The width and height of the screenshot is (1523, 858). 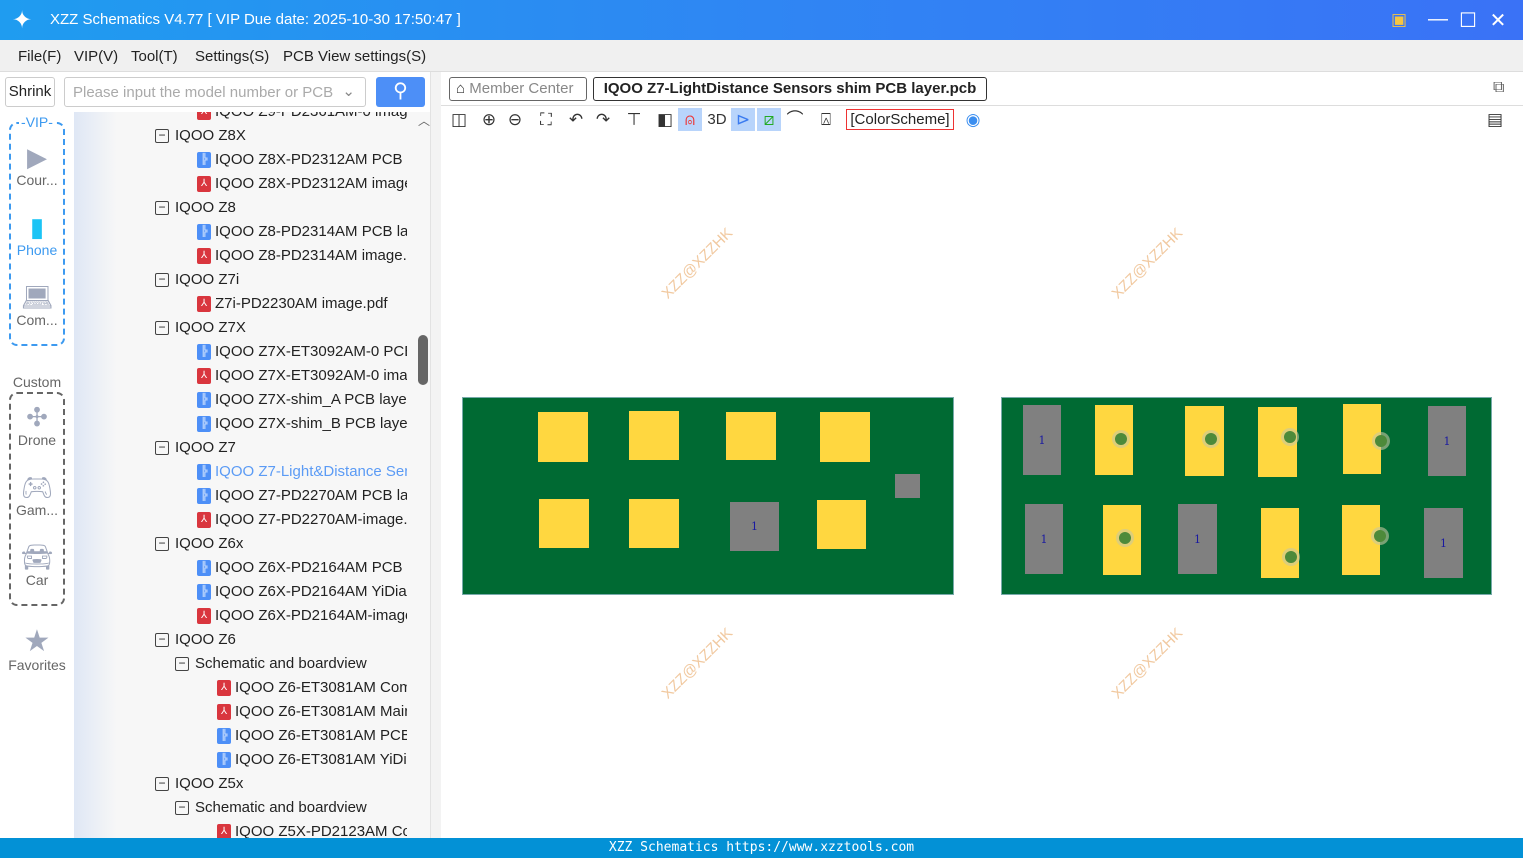 I want to click on fit-screen-icon: ⛶, so click(x=546, y=119).